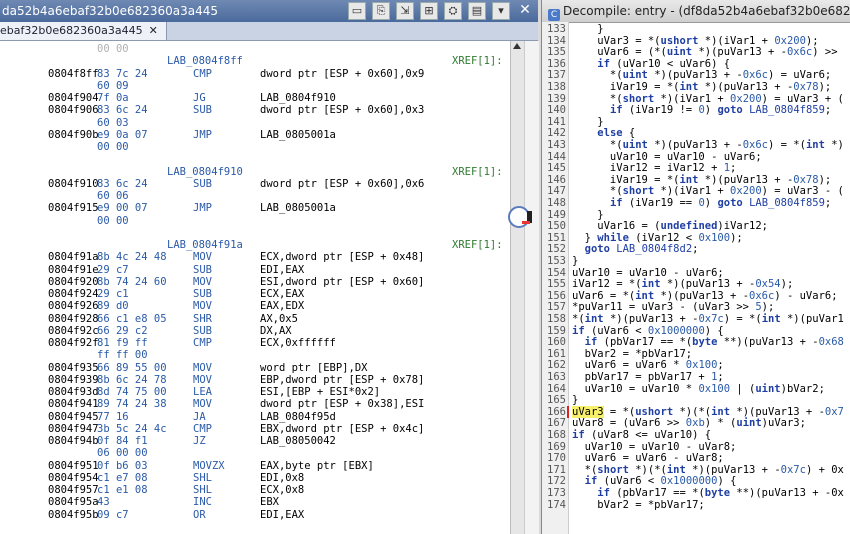  Describe the element at coordinates (648, 377) in the screenshot. I see `code-line: pbVar17 = pbVar17 + 1;` at that location.